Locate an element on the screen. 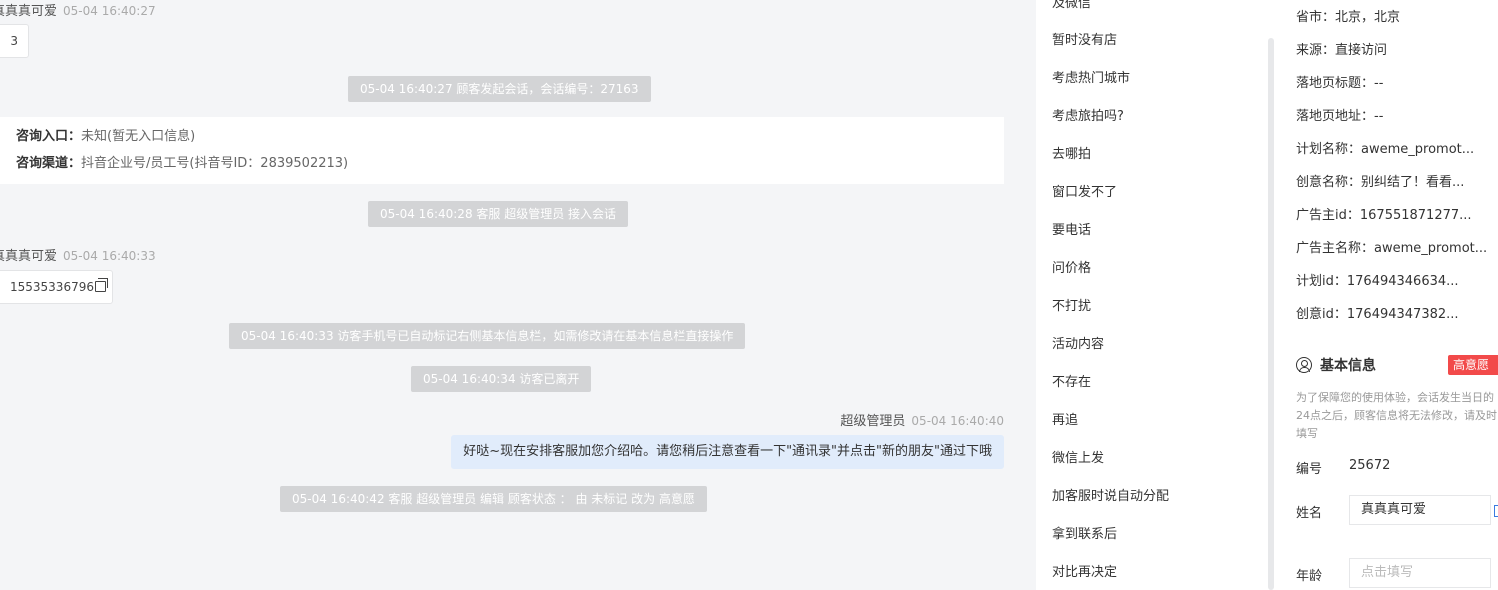 The image size is (1498, 590). edit-notice: 为了保障您的使用体验，会话发生当日的24点之后，顾客信息将无法修改，请及时填写 is located at coordinates (1396, 415).